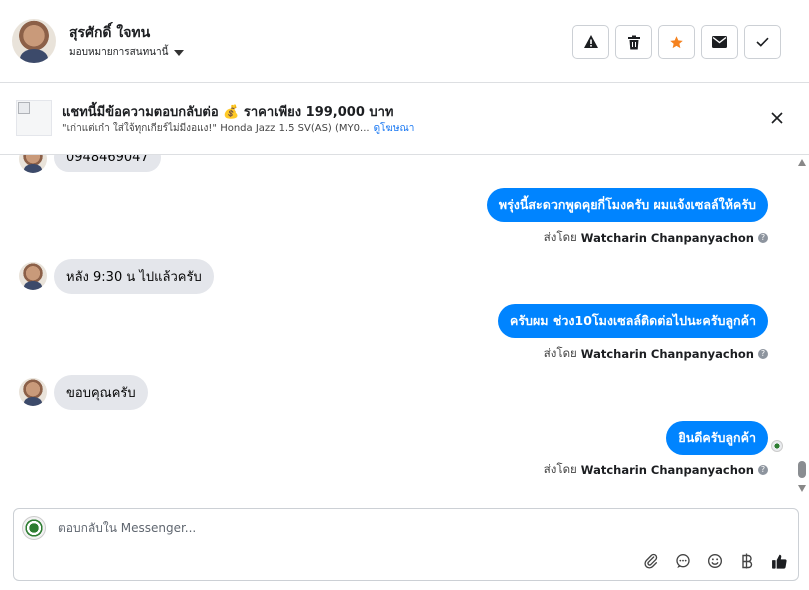 This screenshot has height=590, width=809. I want to click on contact-avatar, so click(34, 41).